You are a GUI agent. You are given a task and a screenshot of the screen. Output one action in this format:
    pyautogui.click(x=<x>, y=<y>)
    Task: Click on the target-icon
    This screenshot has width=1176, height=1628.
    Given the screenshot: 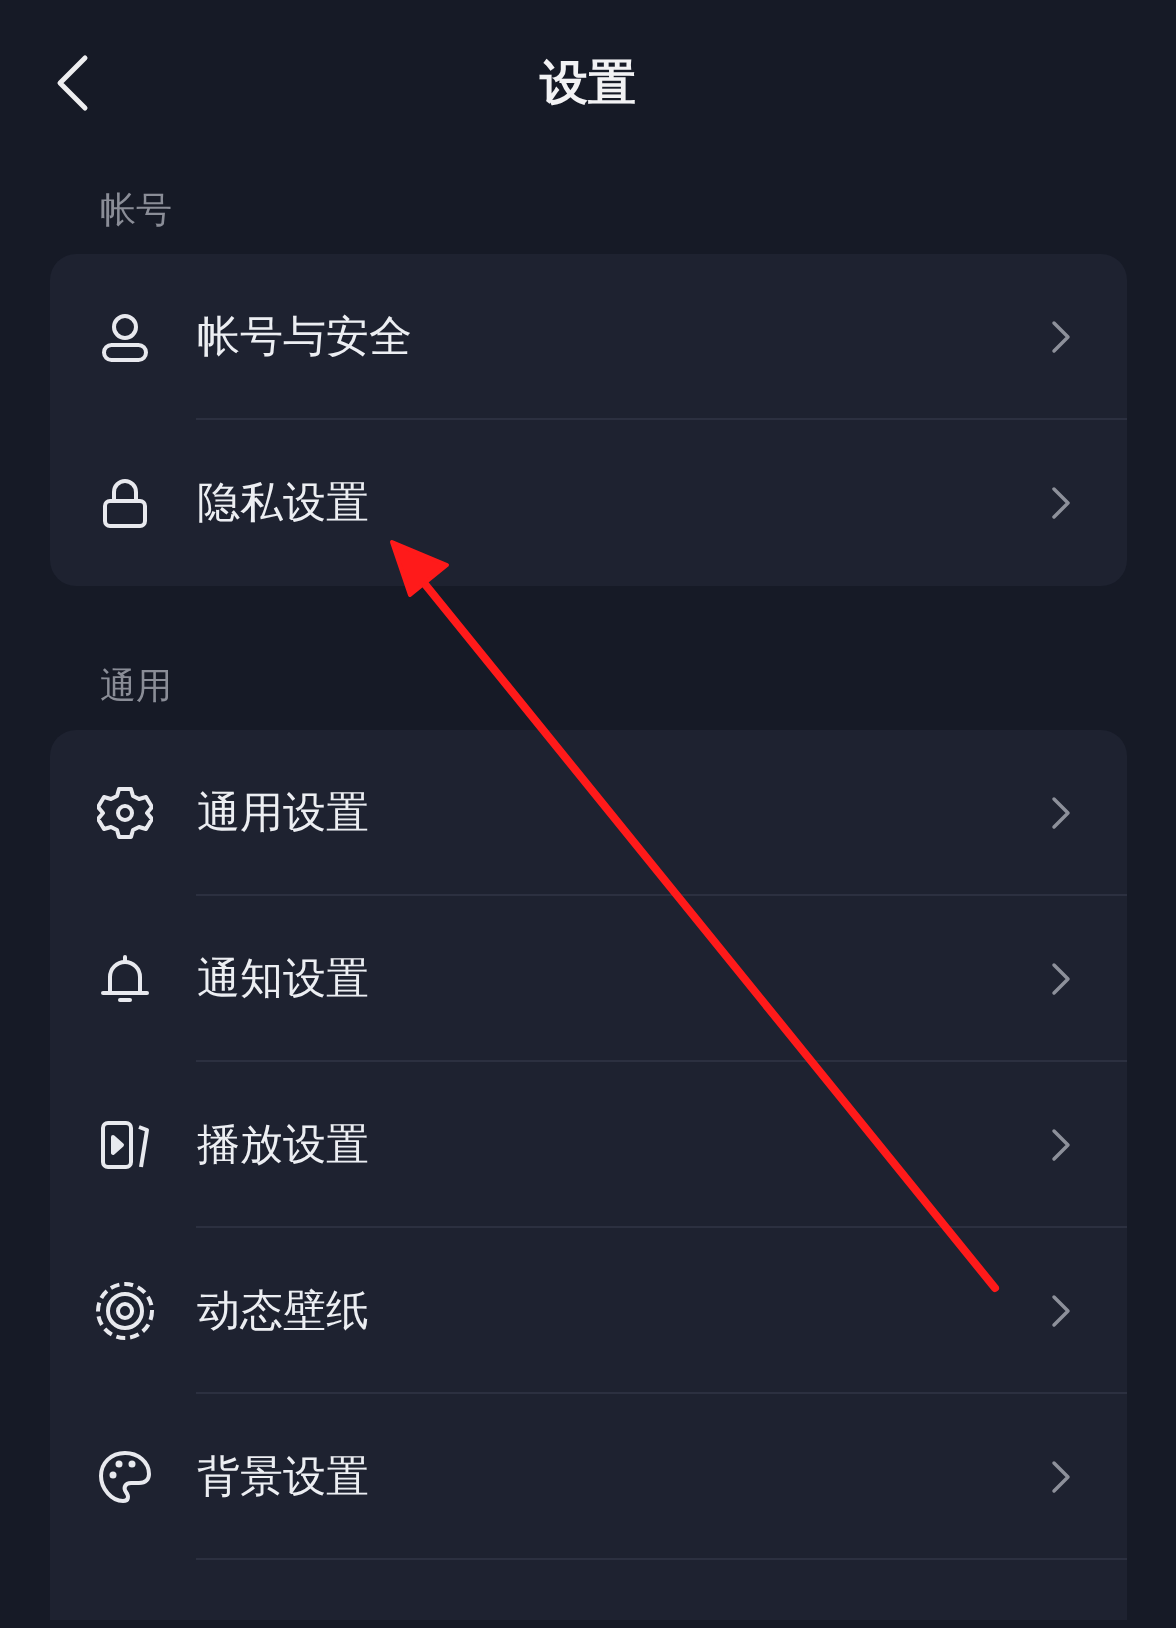 What is the action you would take?
    pyautogui.click(x=125, y=1311)
    